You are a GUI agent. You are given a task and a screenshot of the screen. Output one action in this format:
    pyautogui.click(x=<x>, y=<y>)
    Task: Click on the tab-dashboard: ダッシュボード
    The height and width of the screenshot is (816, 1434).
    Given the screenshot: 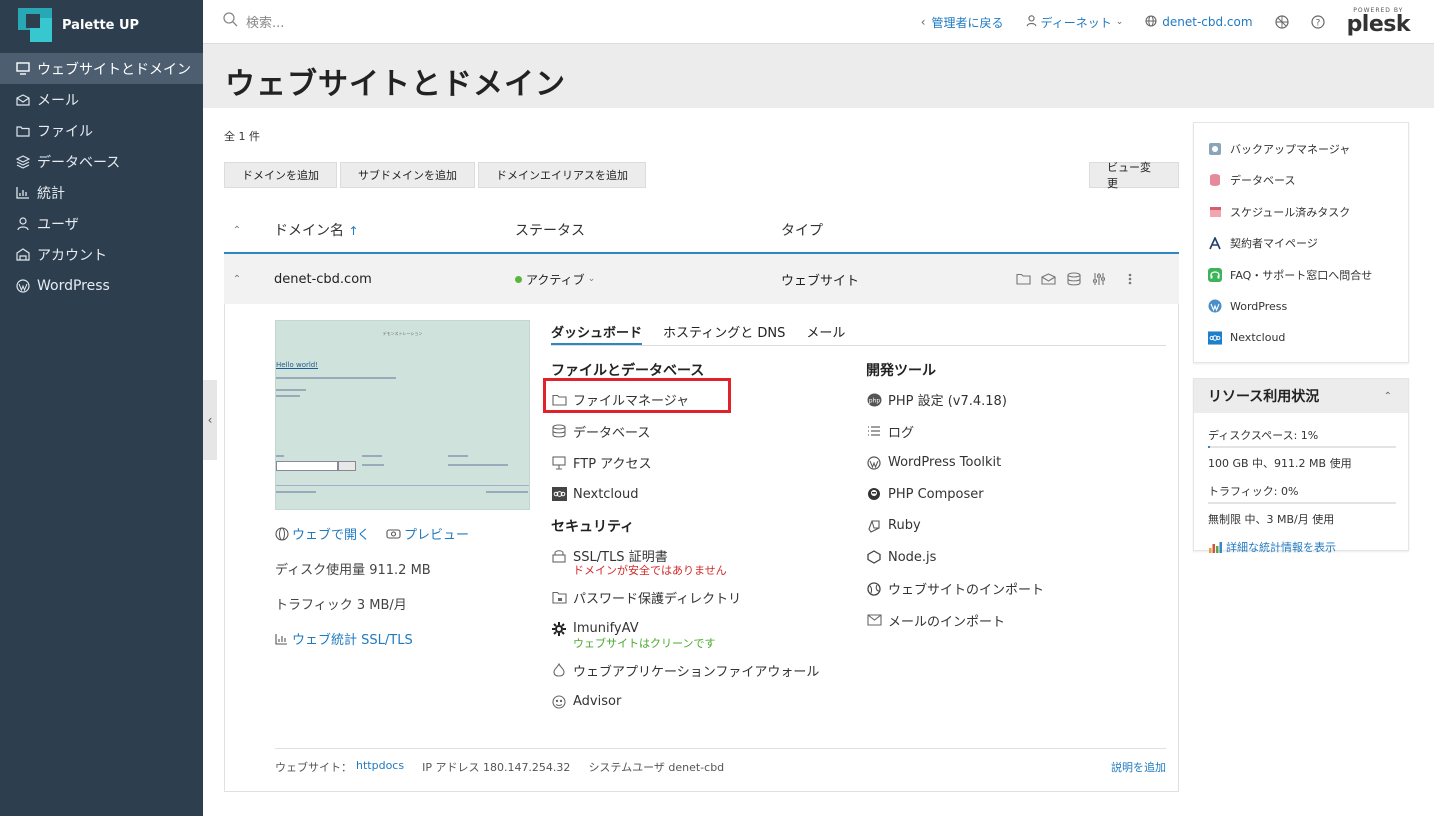 What is the action you would take?
    pyautogui.click(x=597, y=332)
    